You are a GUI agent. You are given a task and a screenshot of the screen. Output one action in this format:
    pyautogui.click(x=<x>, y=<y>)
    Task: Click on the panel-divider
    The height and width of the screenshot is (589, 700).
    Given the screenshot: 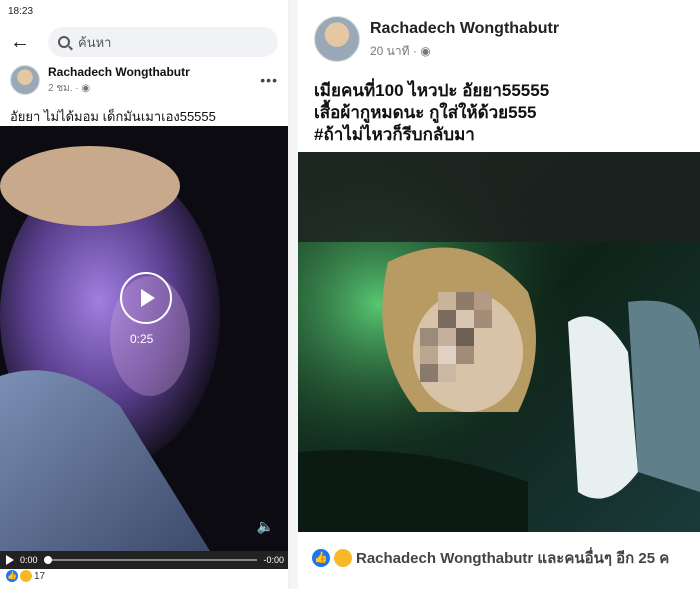 What is the action you would take?
    pyautogui.click(x=294, y=294)
    